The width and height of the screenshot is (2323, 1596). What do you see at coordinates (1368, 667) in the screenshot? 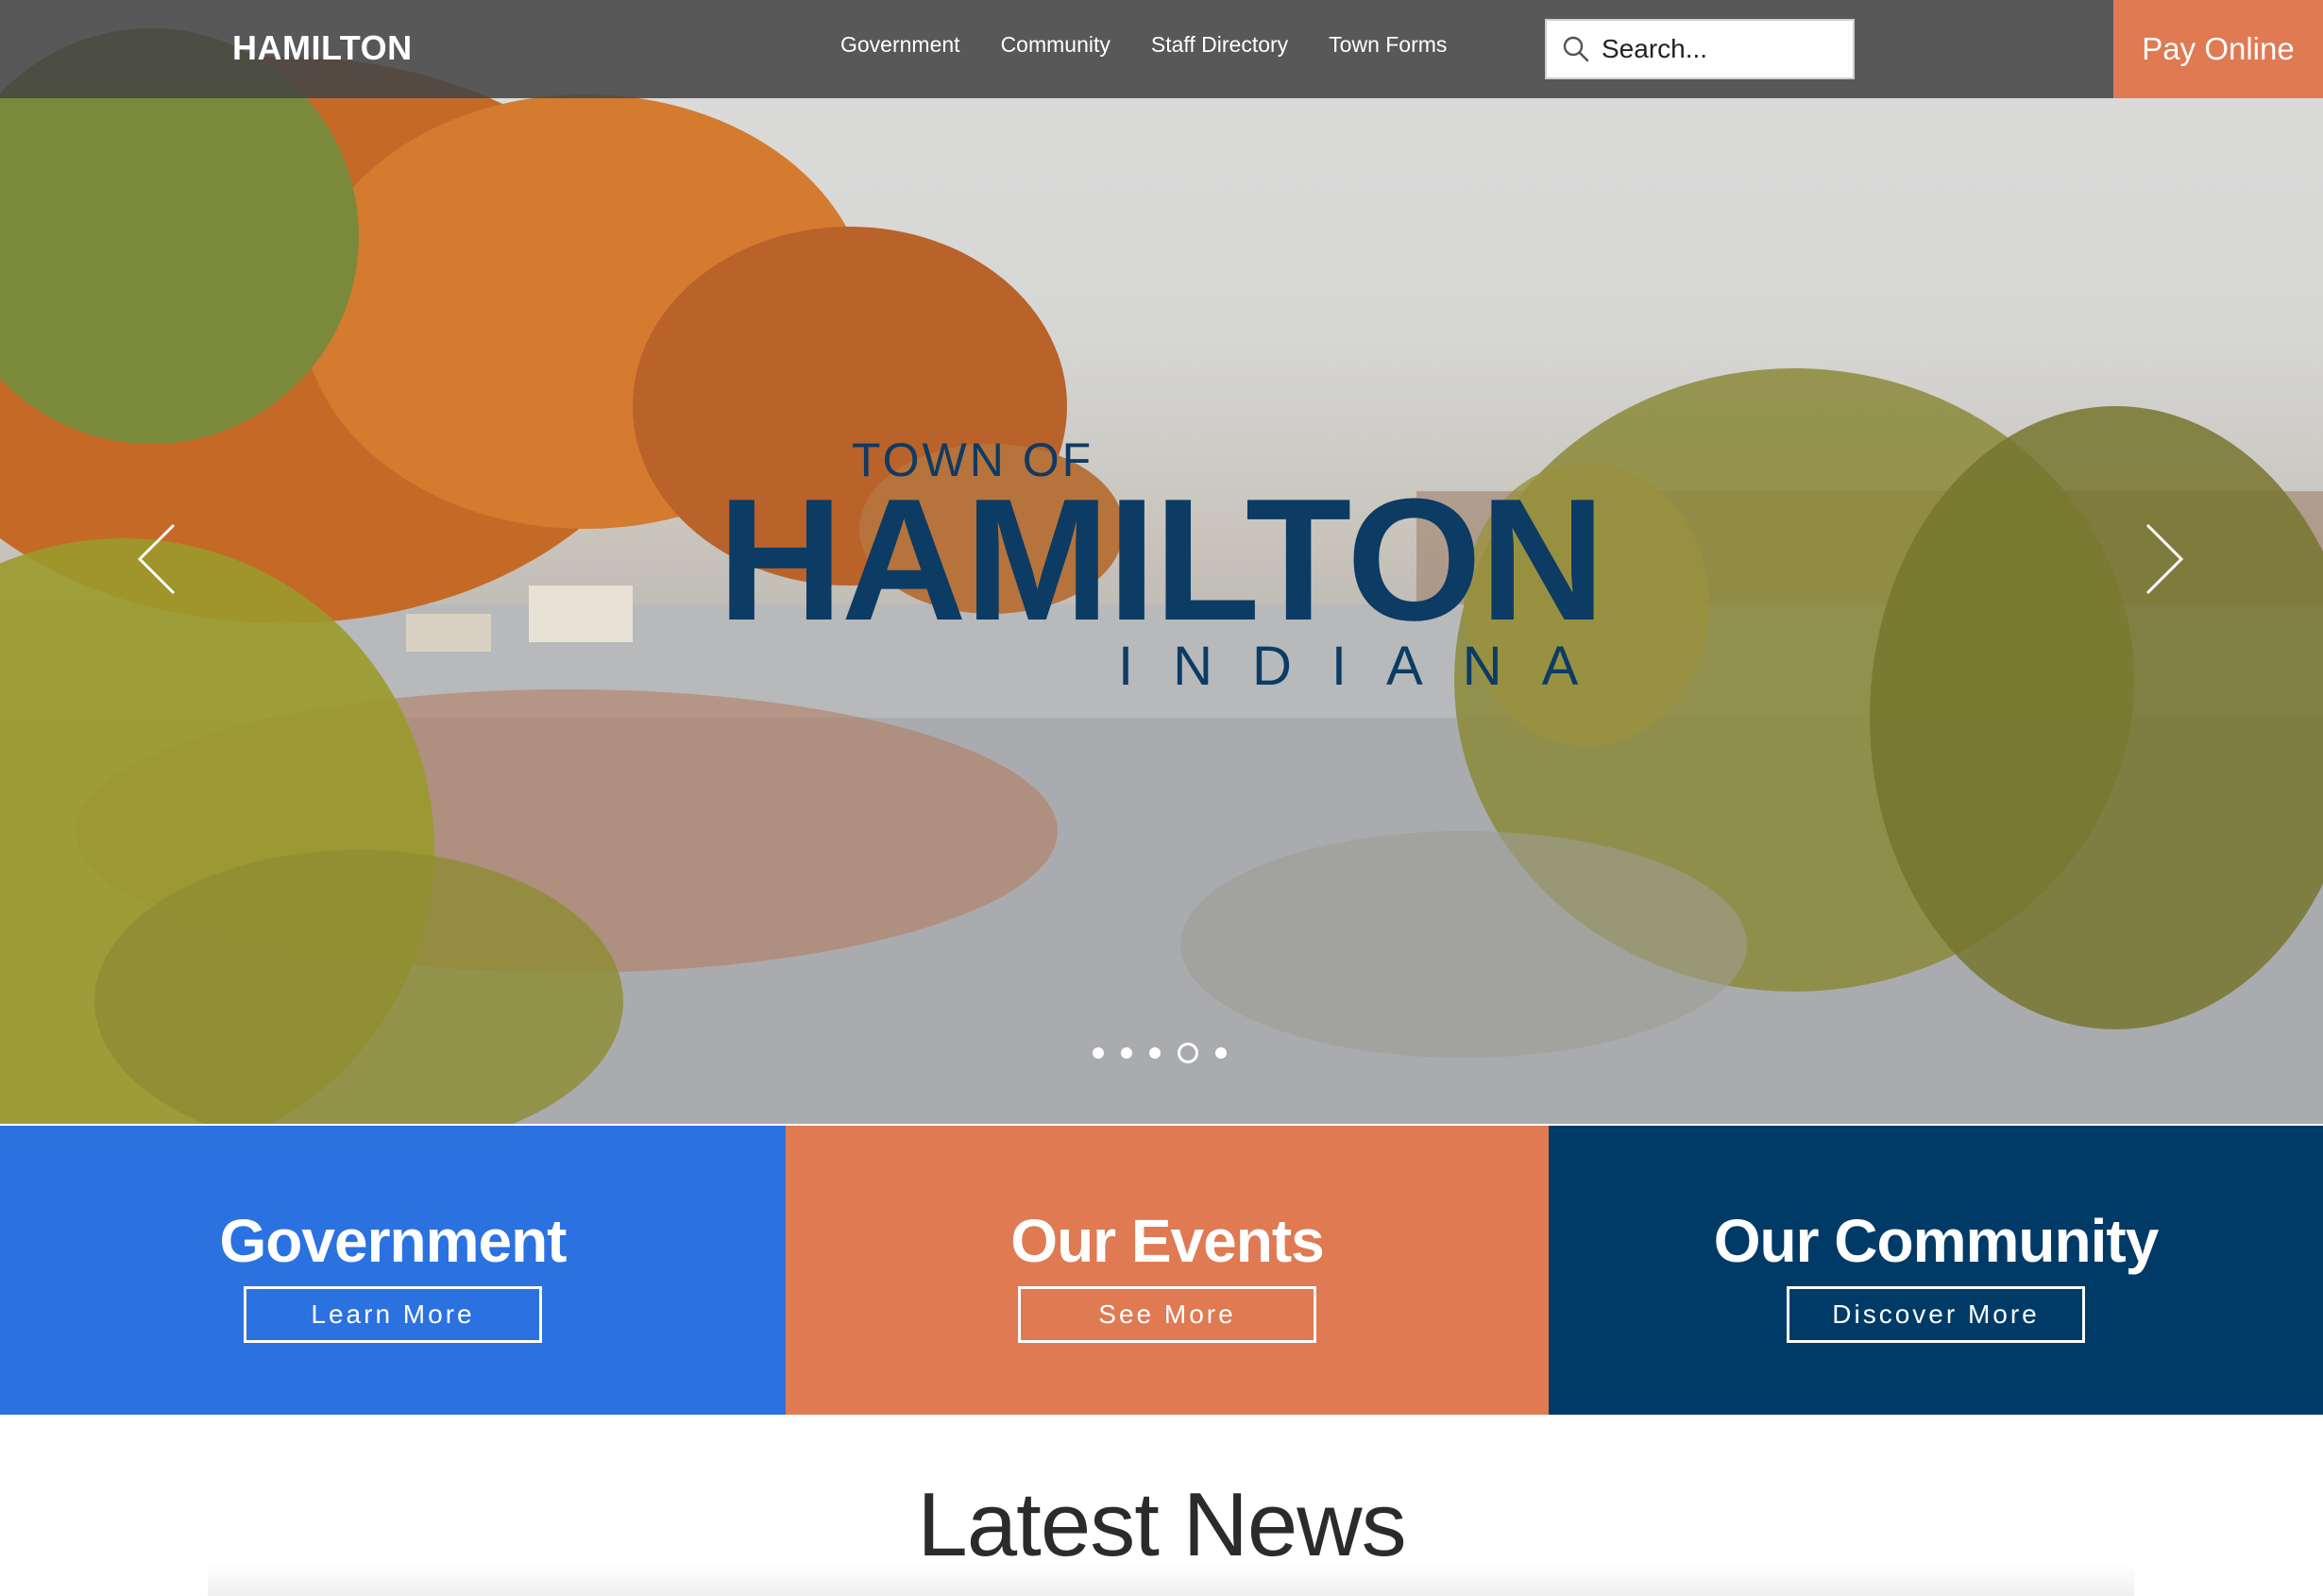
I see `logo-indiana: INDIANA` at bounding box center [1368, 667].